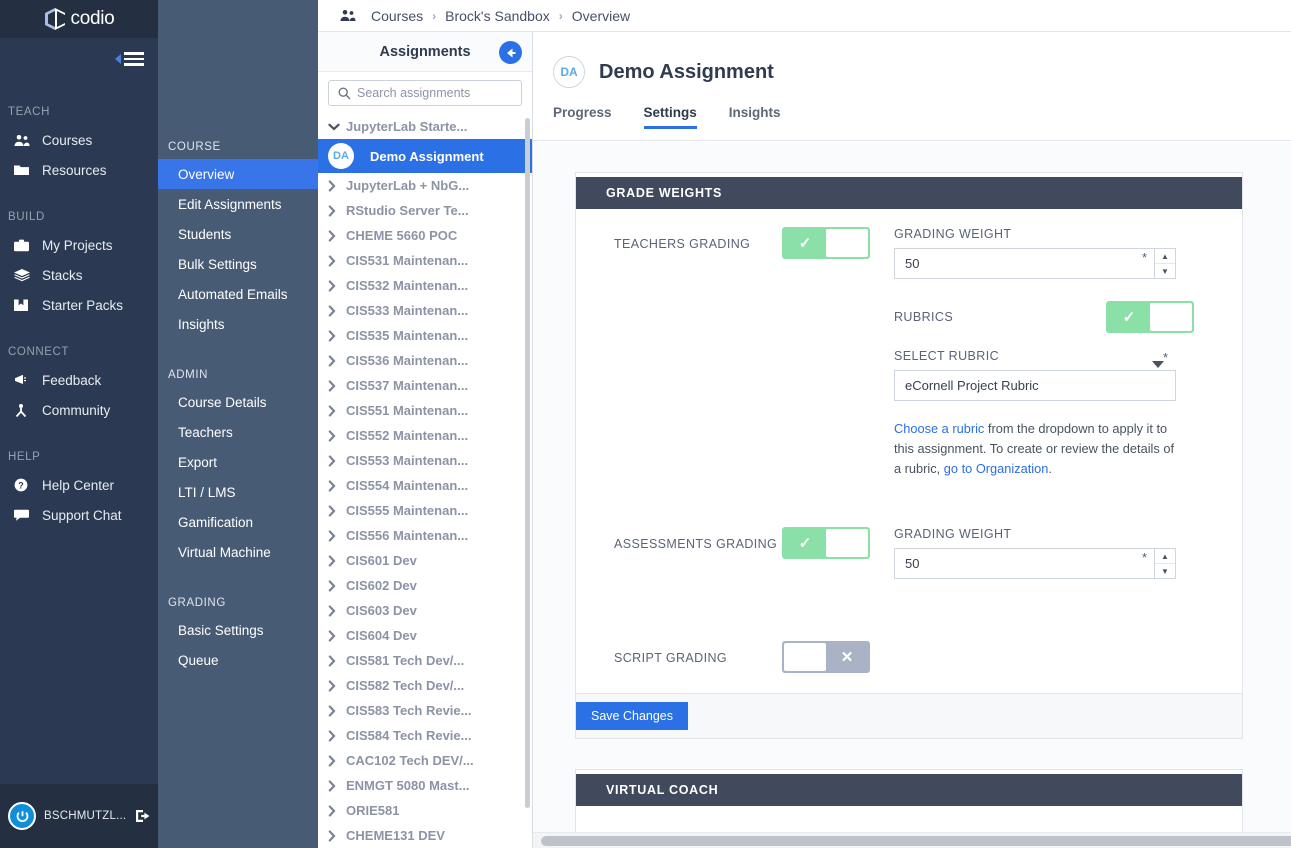 The width and height of the screenshot is (1291, 848). What do you see at coordinates (79, 245) in the screenshot?
I see `sidebar-item-my-projects: My Projects` at bounding box center [79, 245].